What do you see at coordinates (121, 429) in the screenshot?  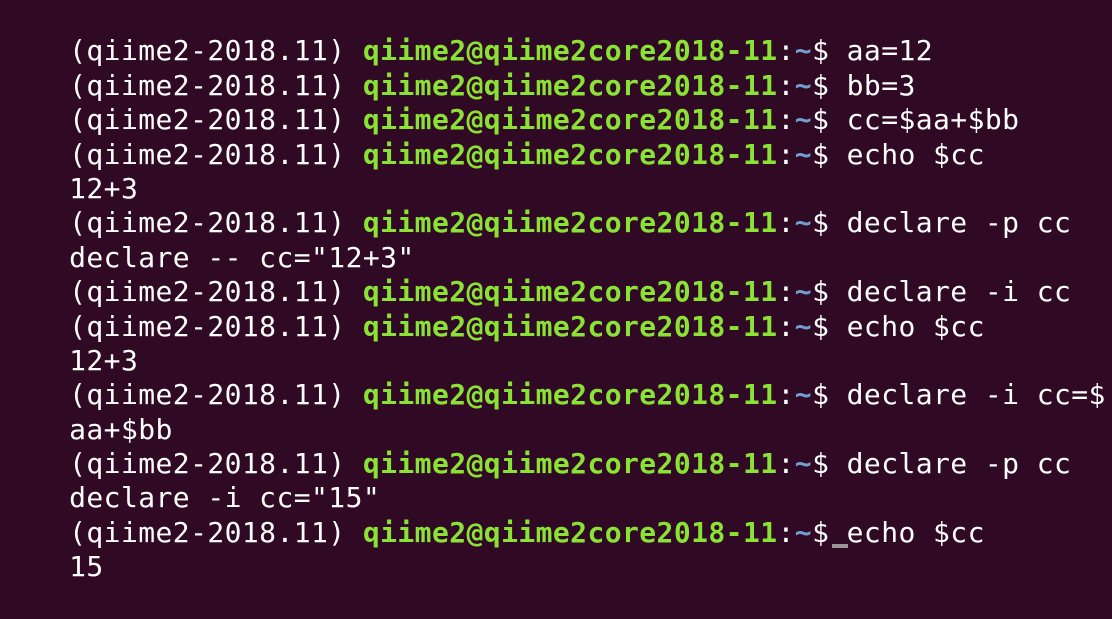 I see `output-text: aa+$bb` at bounding box center [121, 429].